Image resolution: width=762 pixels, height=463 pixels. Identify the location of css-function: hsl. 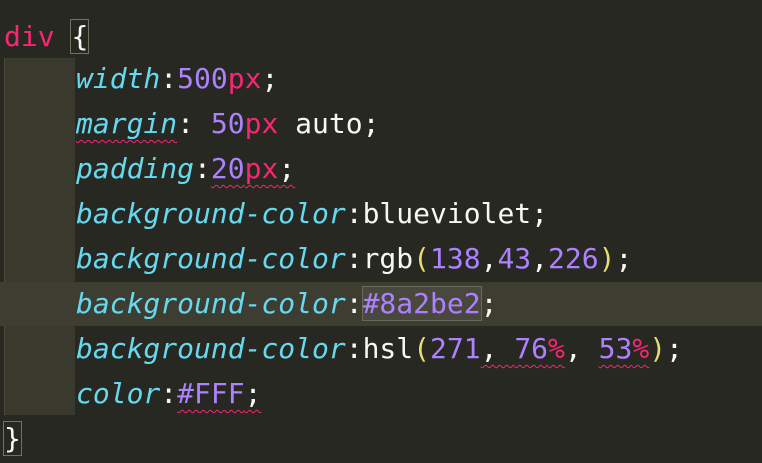
(388, 348).